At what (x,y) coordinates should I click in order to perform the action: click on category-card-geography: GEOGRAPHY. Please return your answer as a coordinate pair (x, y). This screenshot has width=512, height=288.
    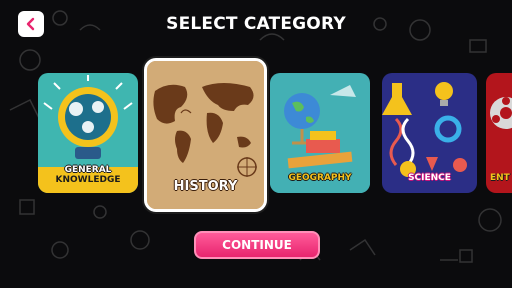
    Looking at the image, I should click on (320, 133).